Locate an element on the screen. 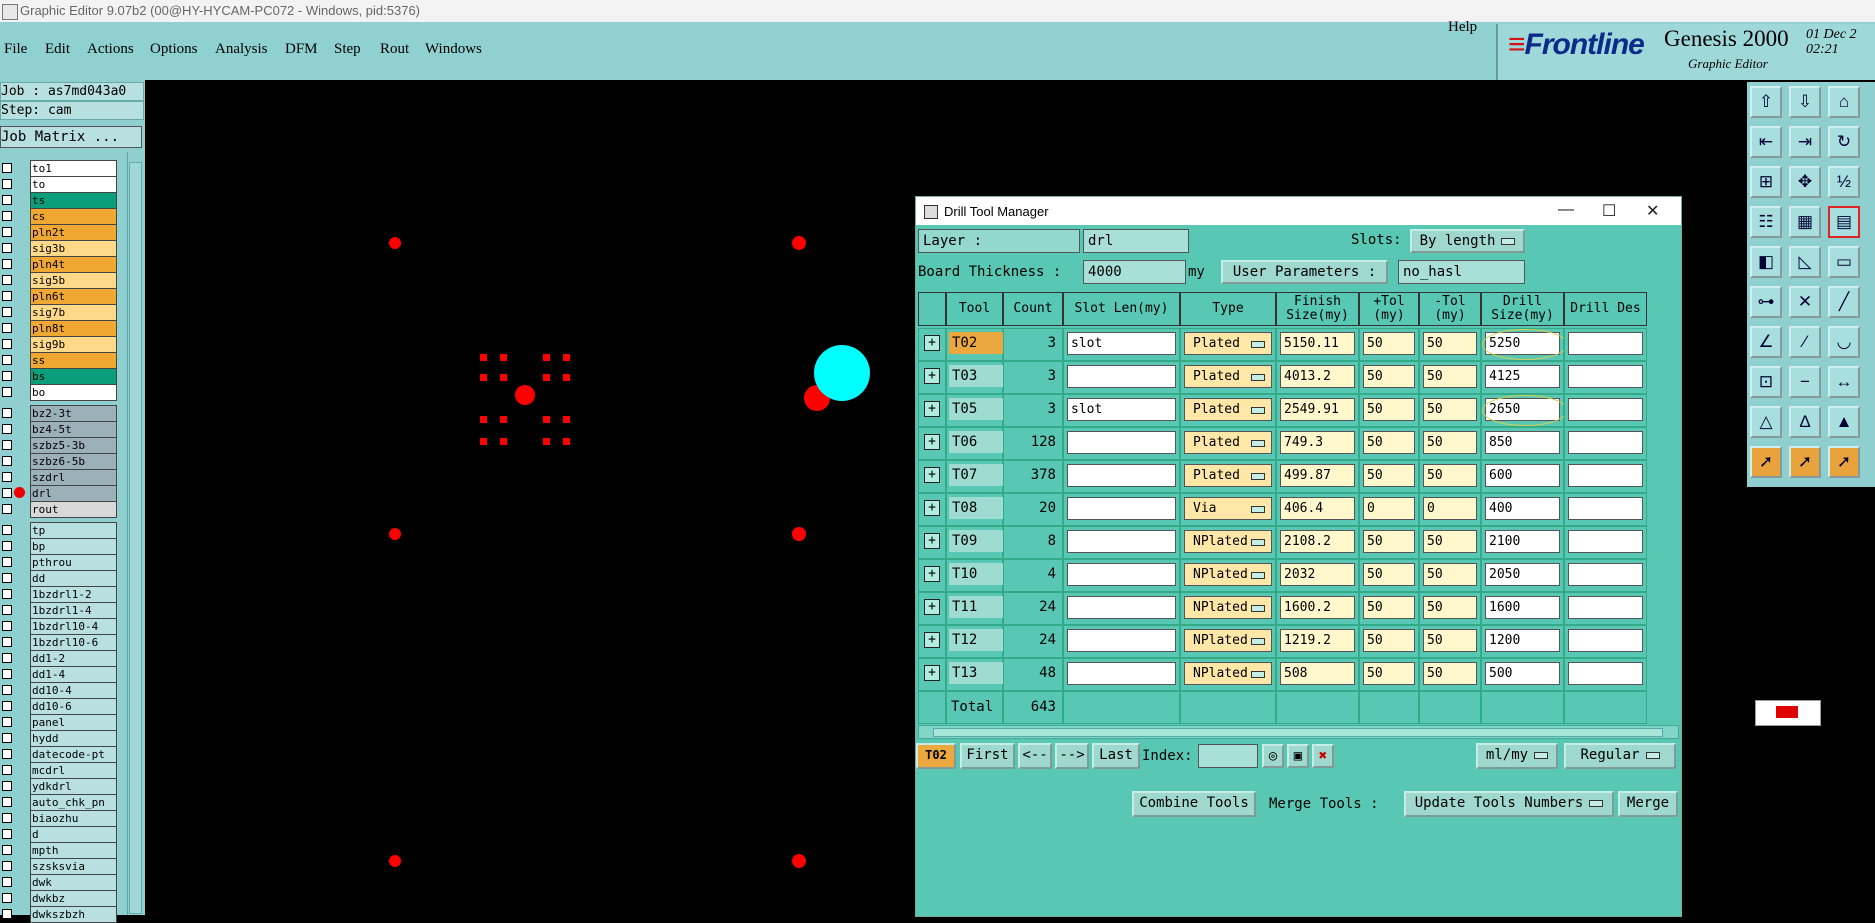 The height and width of the screenshot is (923, 1875). ptol-input: 0 is located at coordinates (1389, 508).